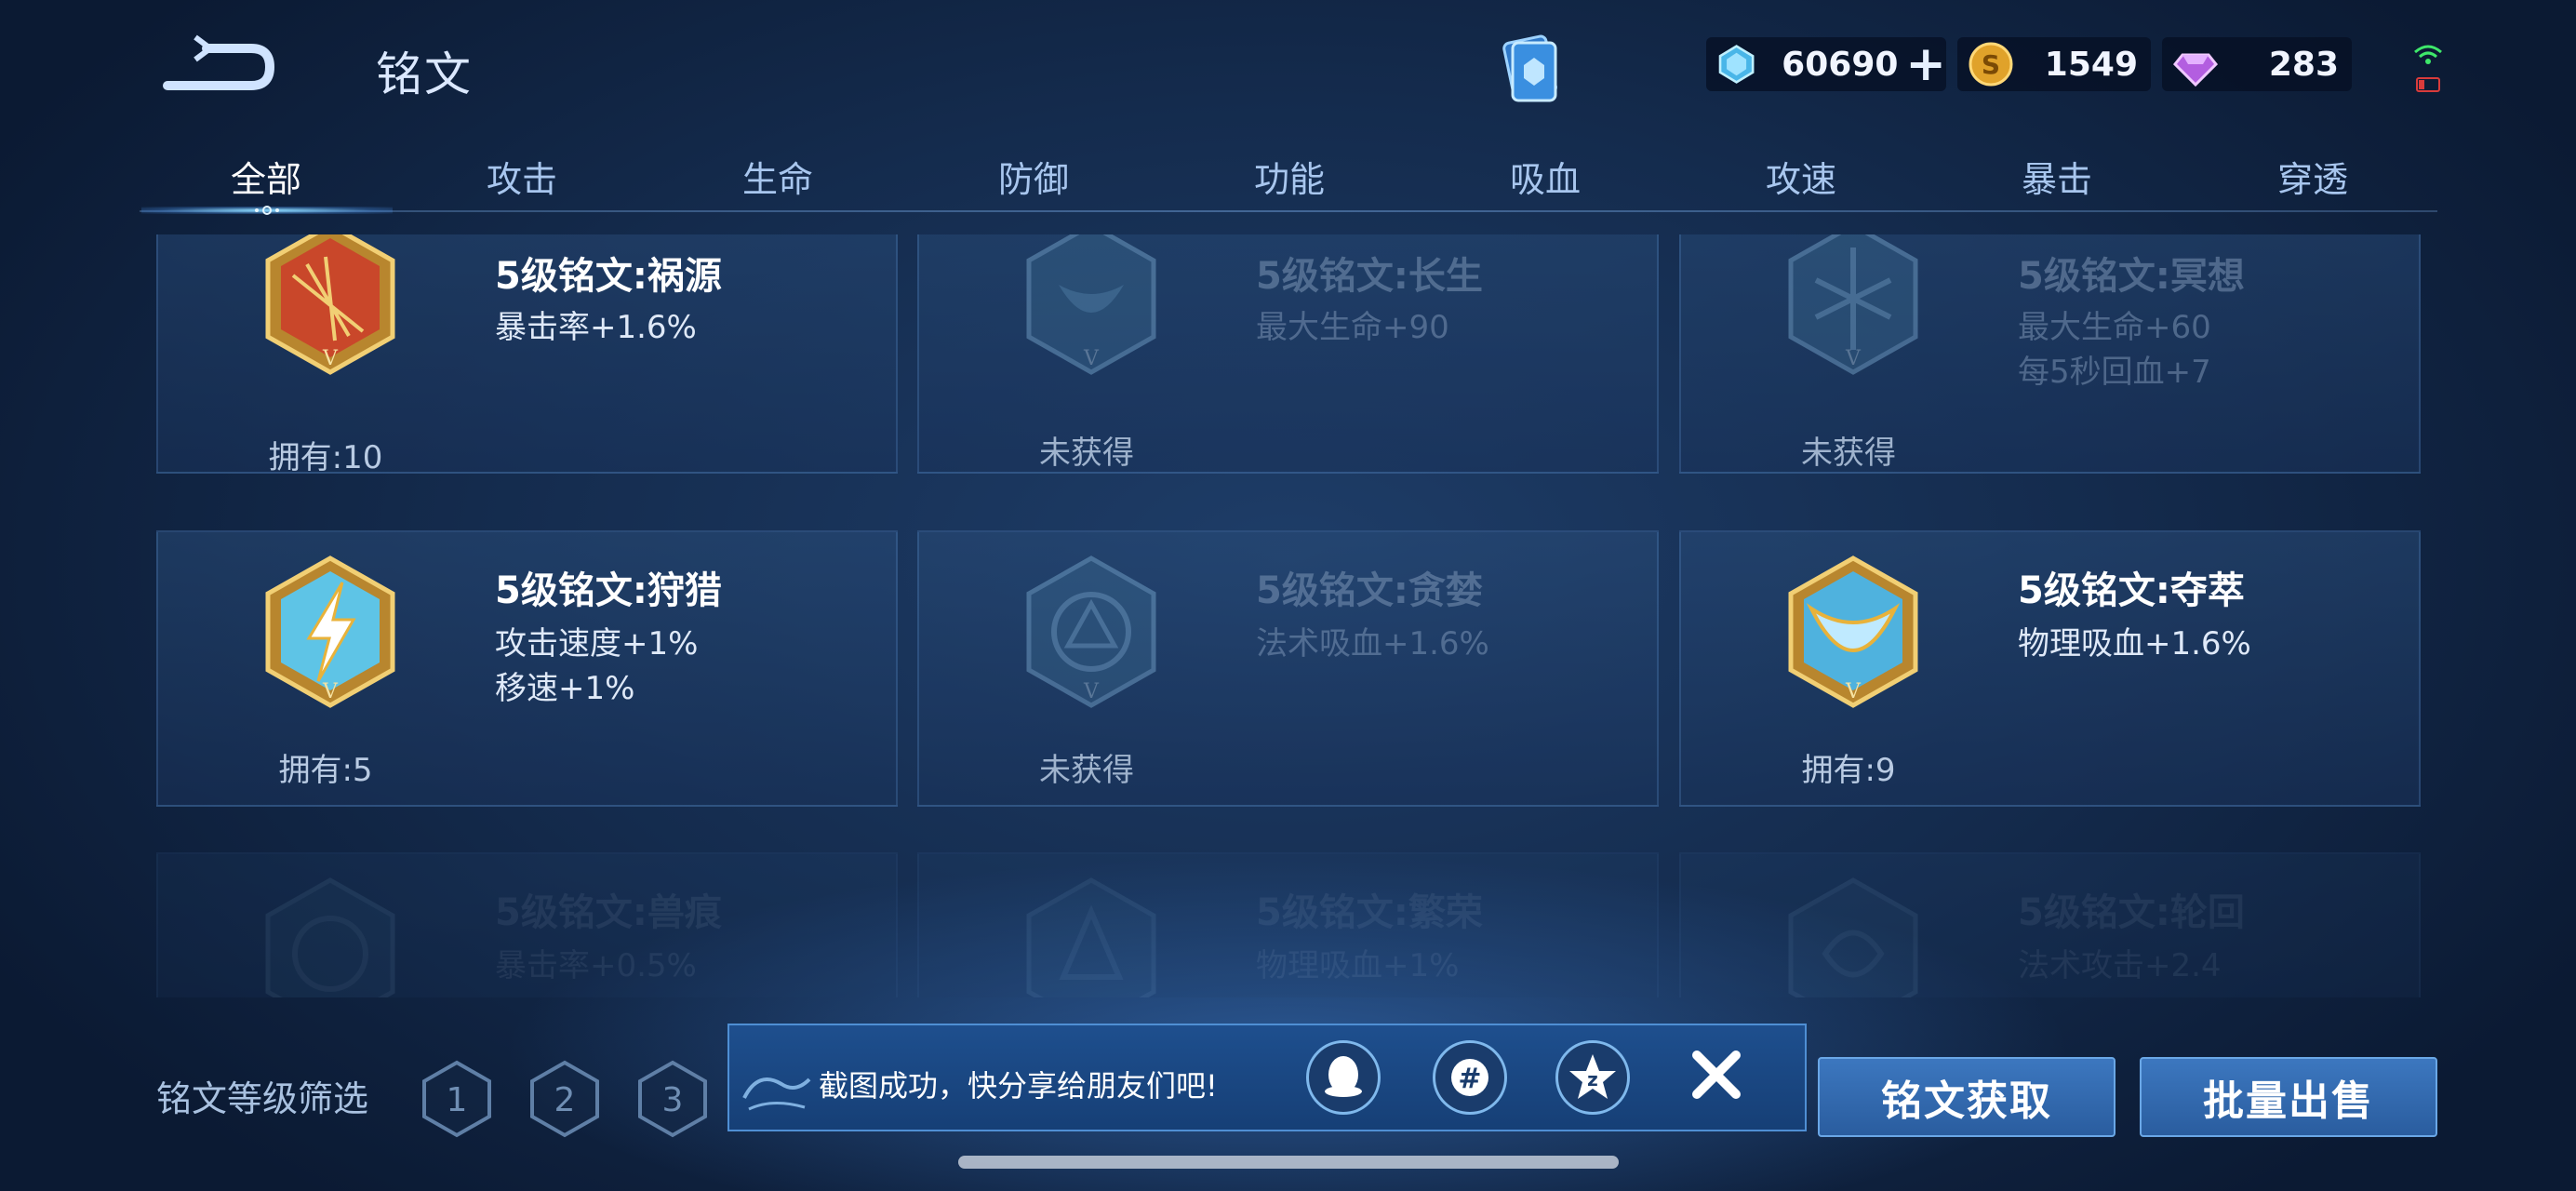 This screenshot has width=2576, height=1191. What do you see at coordinates (1288, 211) in the screenshot?
I see `tab-divider` at bounding box center [1288, 211].